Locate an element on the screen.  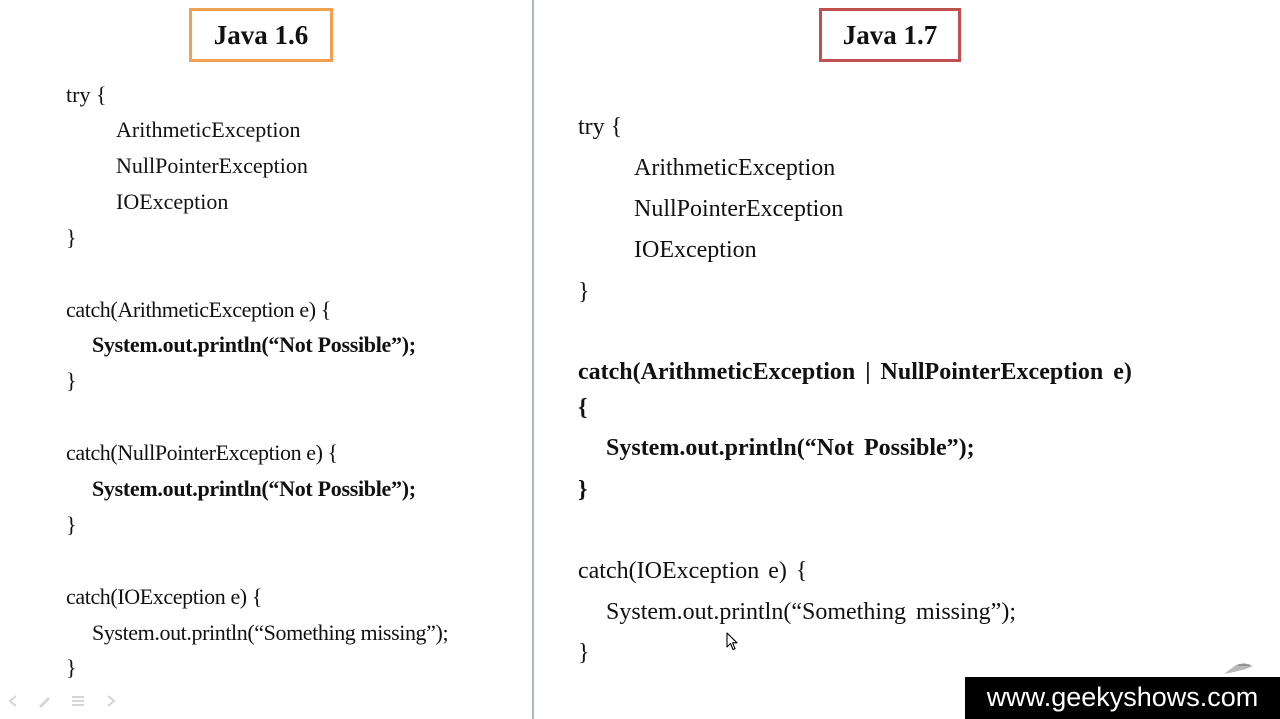
right-code-line: System.out.println(“Something missing”); is located at coordinates (811, 612).